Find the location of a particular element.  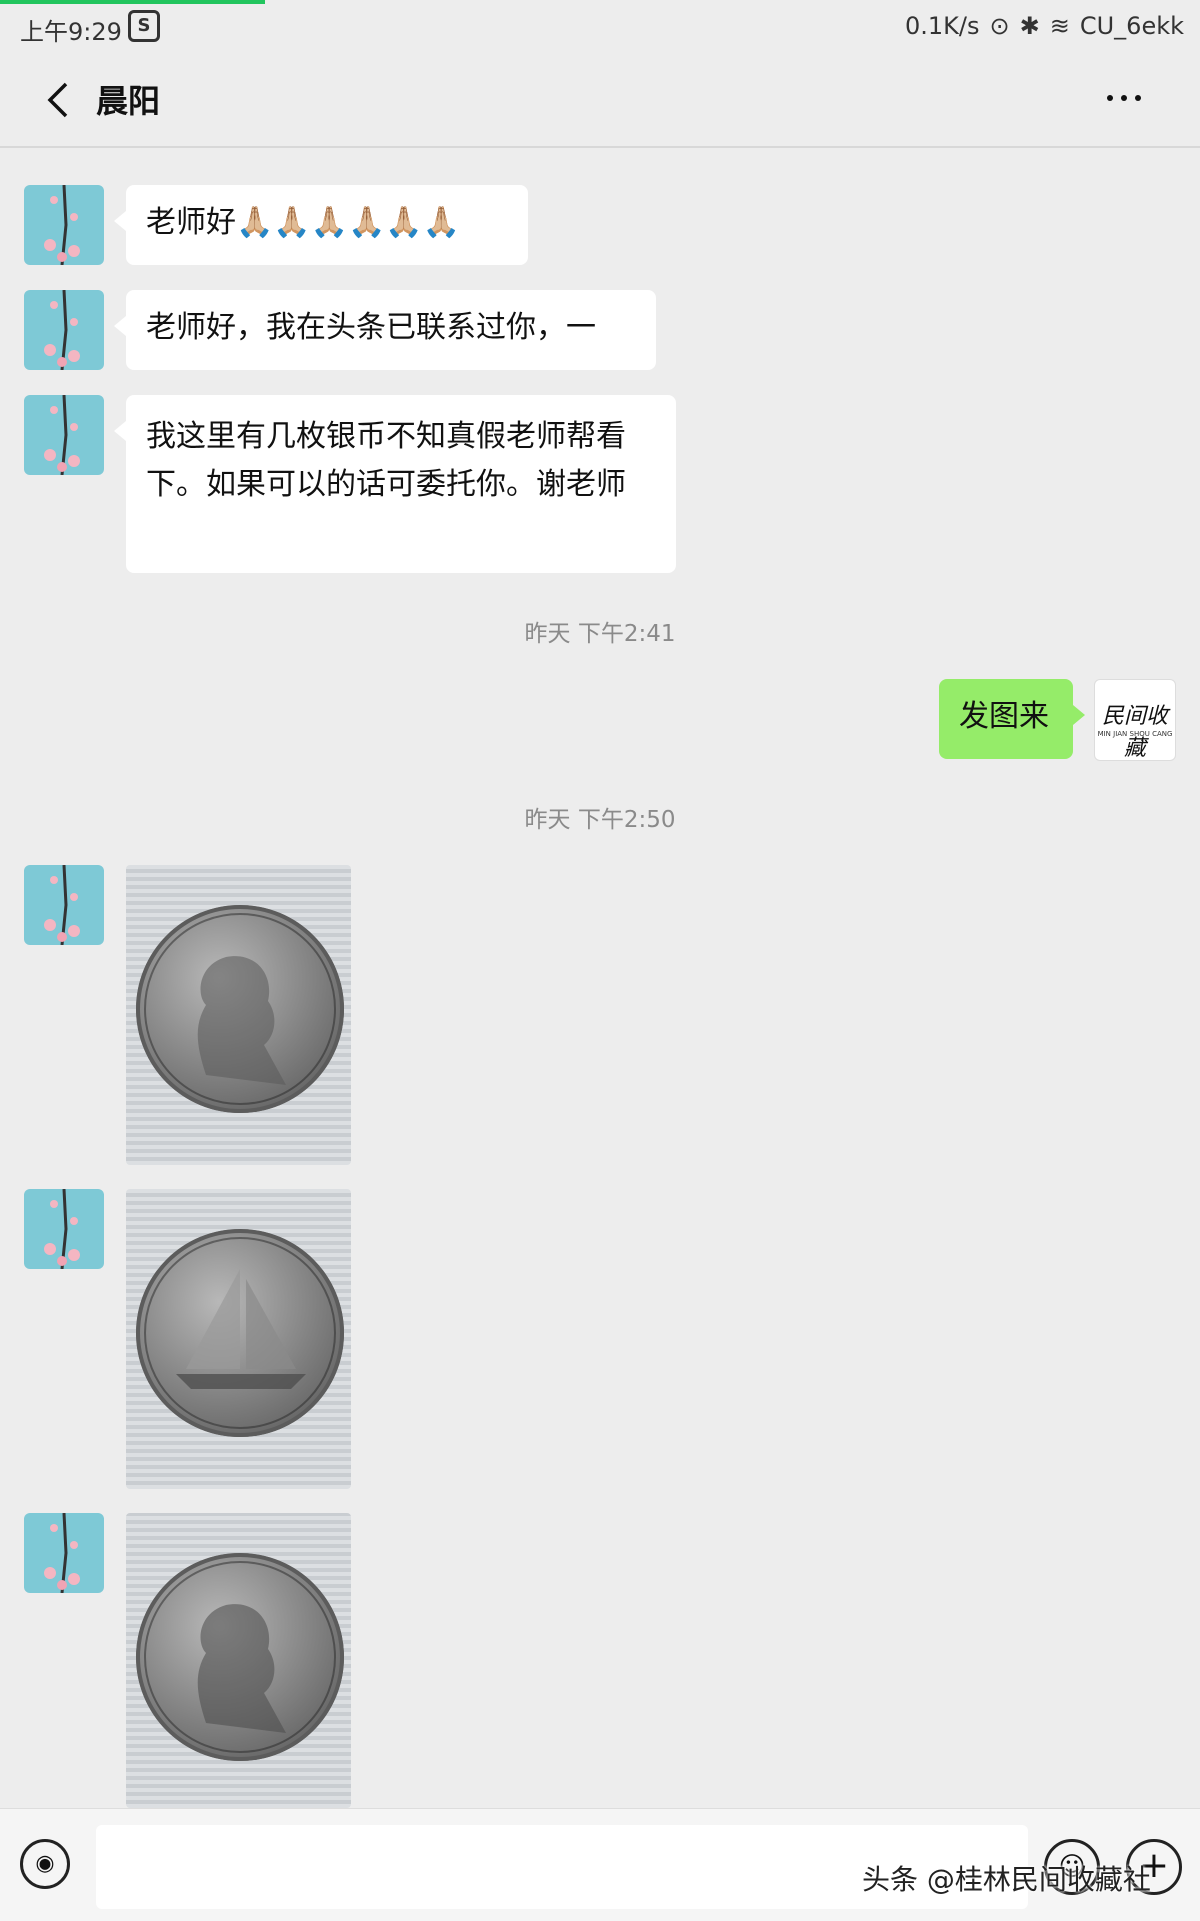

voice-button: ◉ is located at coordinates (45, 1864).